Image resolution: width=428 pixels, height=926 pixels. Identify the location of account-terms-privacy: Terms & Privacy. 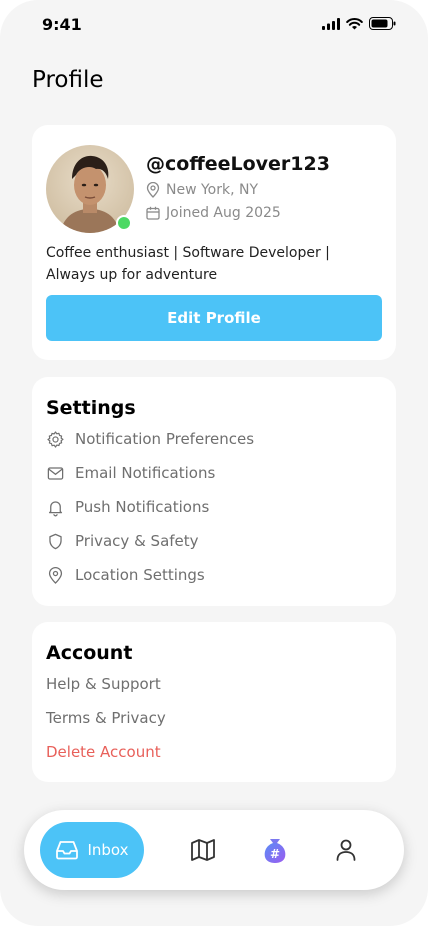
(214, 718).